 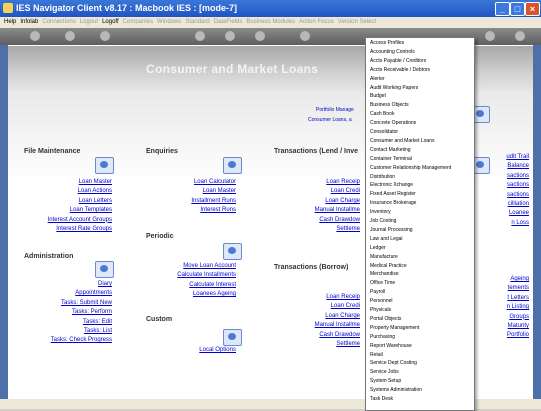 I want to click on periodic-link-2: Calculate Interest, so click(x=212, y=285).